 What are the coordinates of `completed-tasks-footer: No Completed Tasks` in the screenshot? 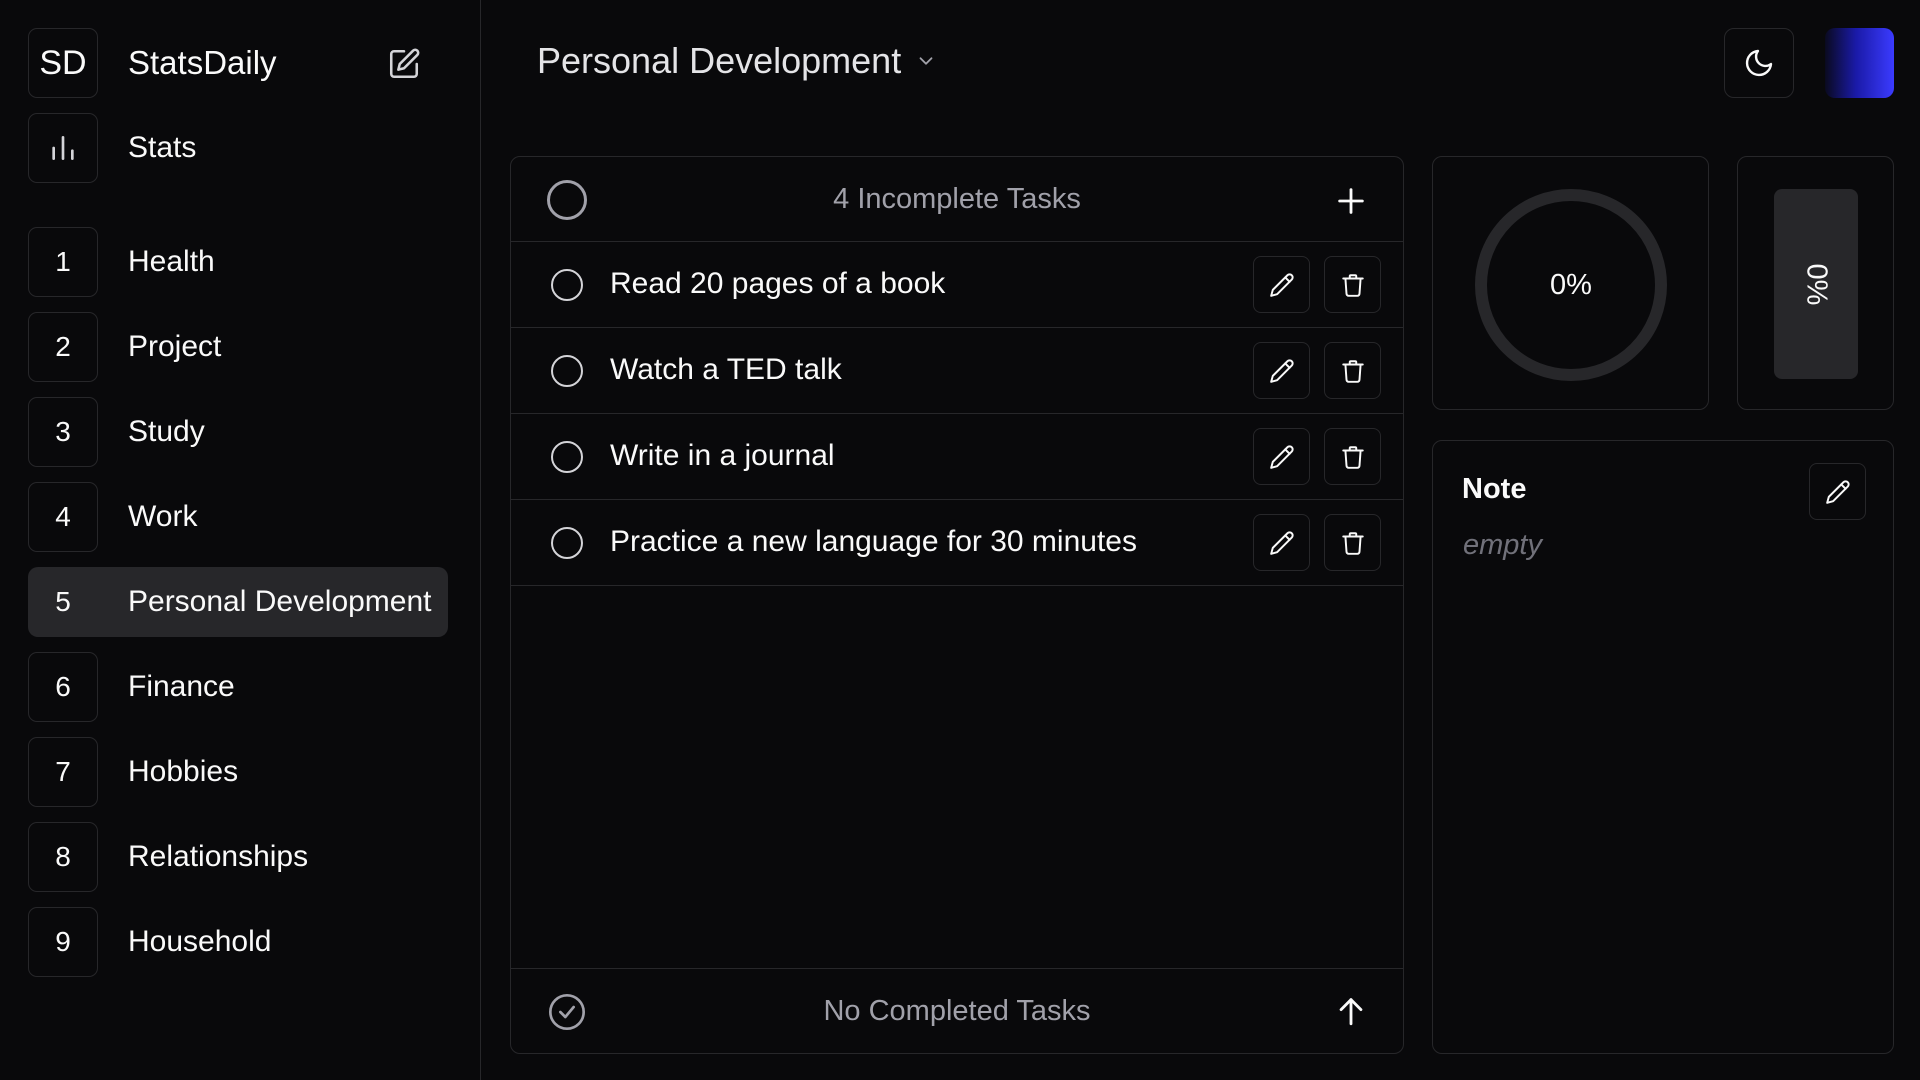 It's located at (957, 1010).